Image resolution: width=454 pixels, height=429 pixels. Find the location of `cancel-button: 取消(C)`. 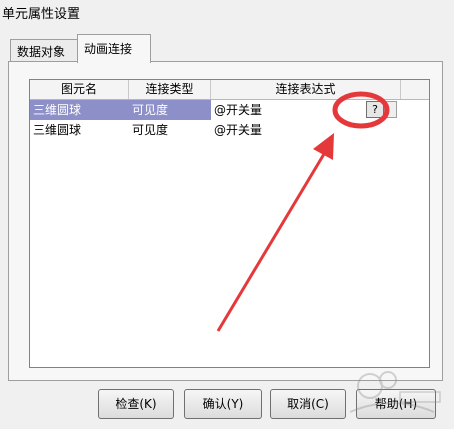

cancel-button: 取消(C) is located at coordinates (308, 404).